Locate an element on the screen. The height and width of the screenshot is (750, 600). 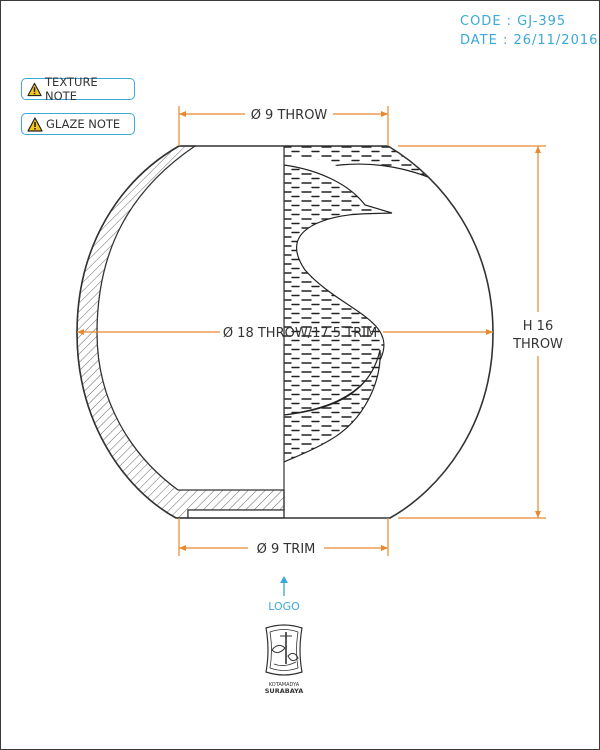
emblem-text-2: SURABAYA is located at coordinates (284, 691).